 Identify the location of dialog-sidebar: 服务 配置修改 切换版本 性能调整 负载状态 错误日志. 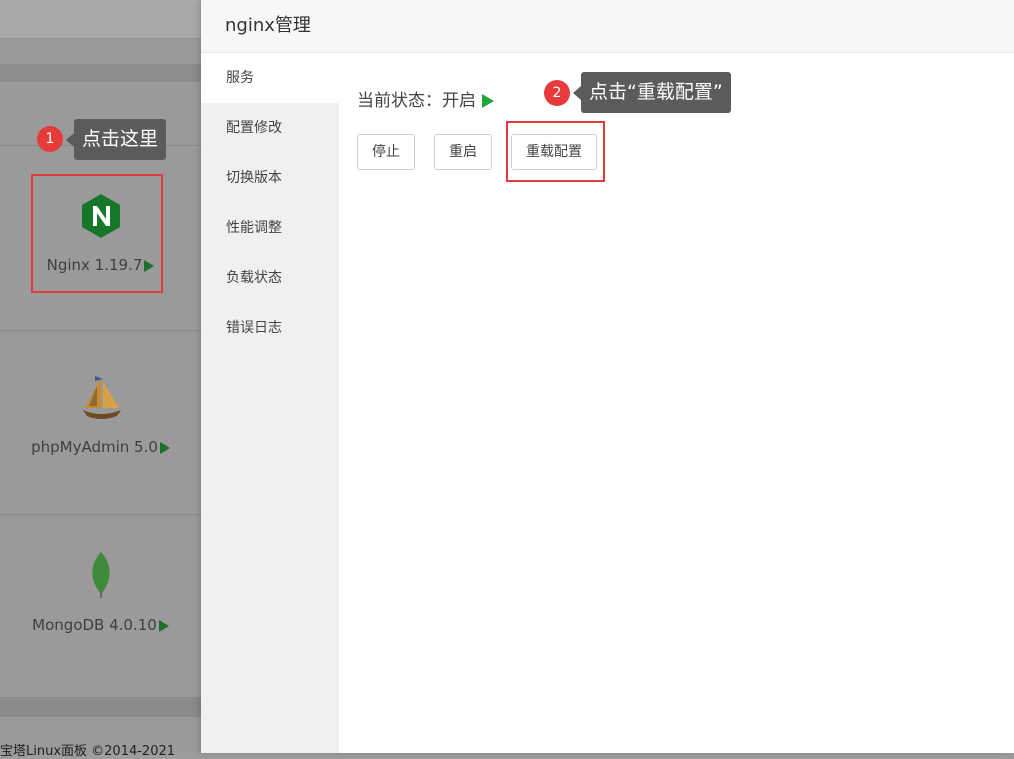
(270, 403).